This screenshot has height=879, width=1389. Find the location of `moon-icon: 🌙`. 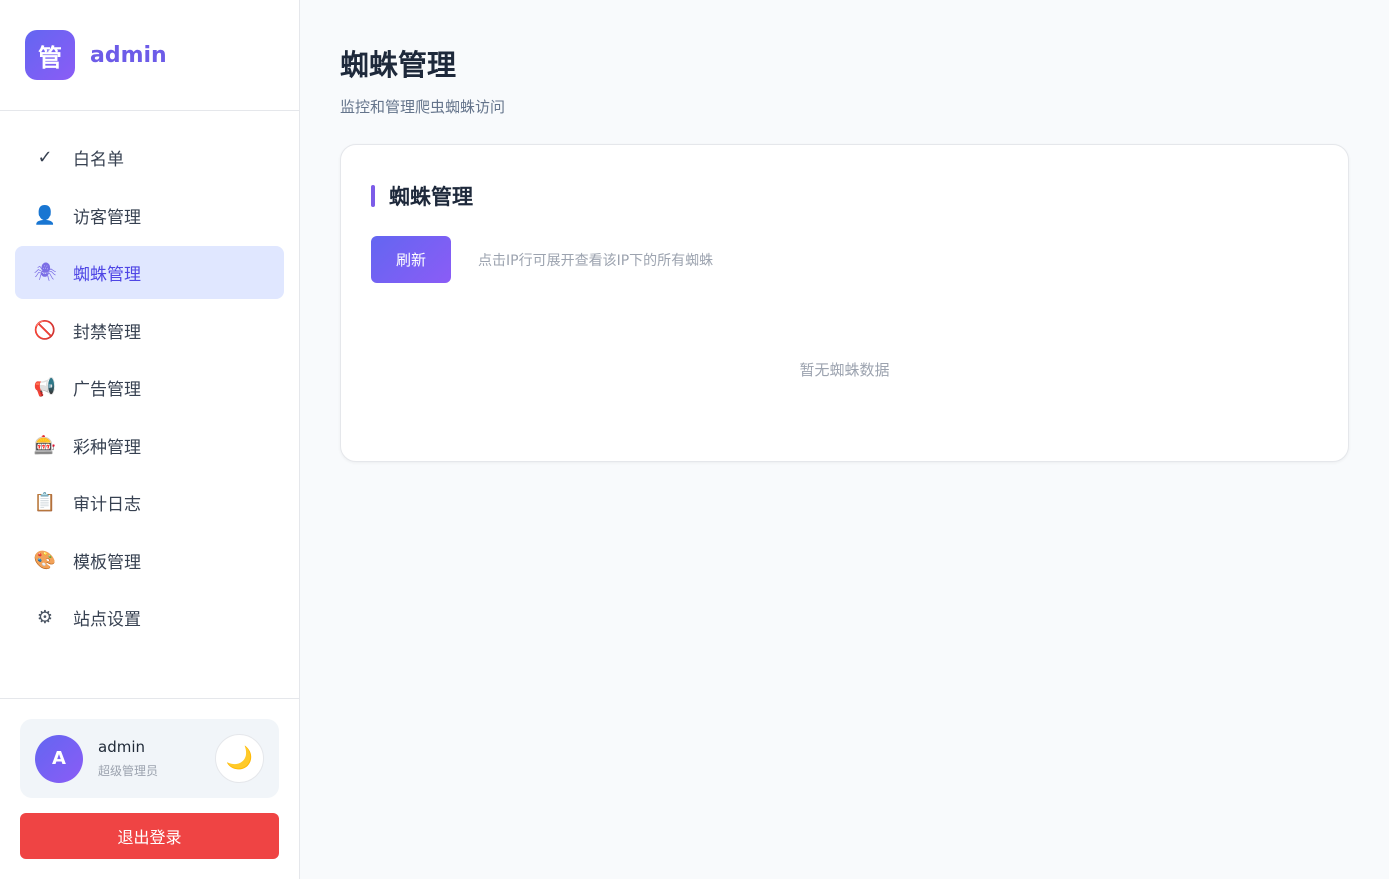

moon-icon: 🌙 is located at coordinates (239, 758).